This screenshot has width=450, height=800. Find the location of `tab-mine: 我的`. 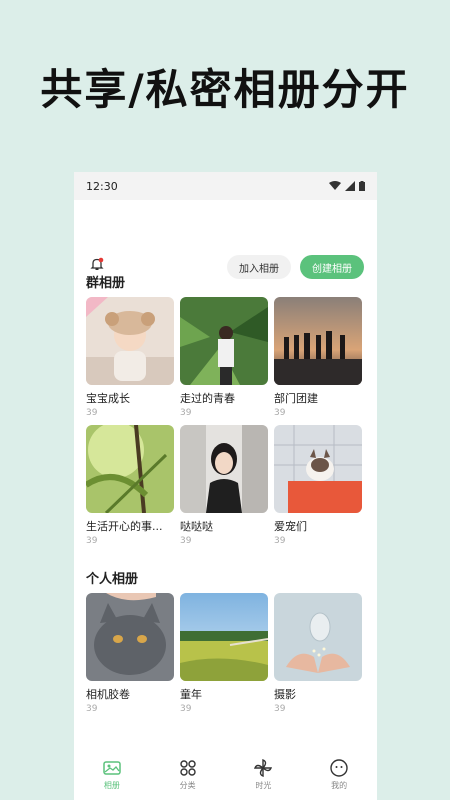

tab-mine: 我的 is located at coordinates (339, 774).